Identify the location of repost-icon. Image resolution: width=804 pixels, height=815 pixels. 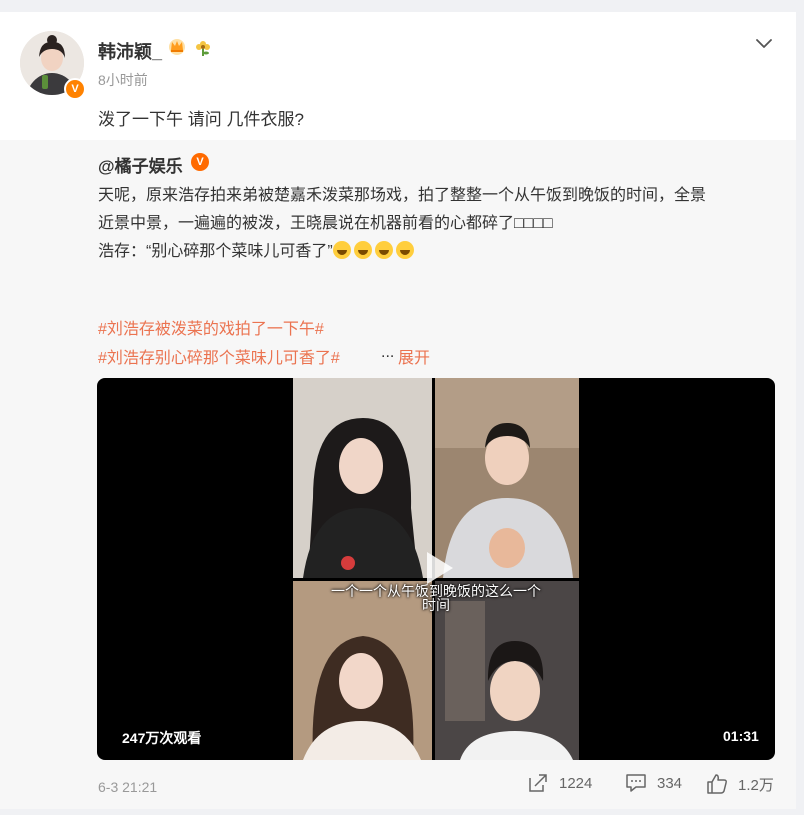
(538, 783).